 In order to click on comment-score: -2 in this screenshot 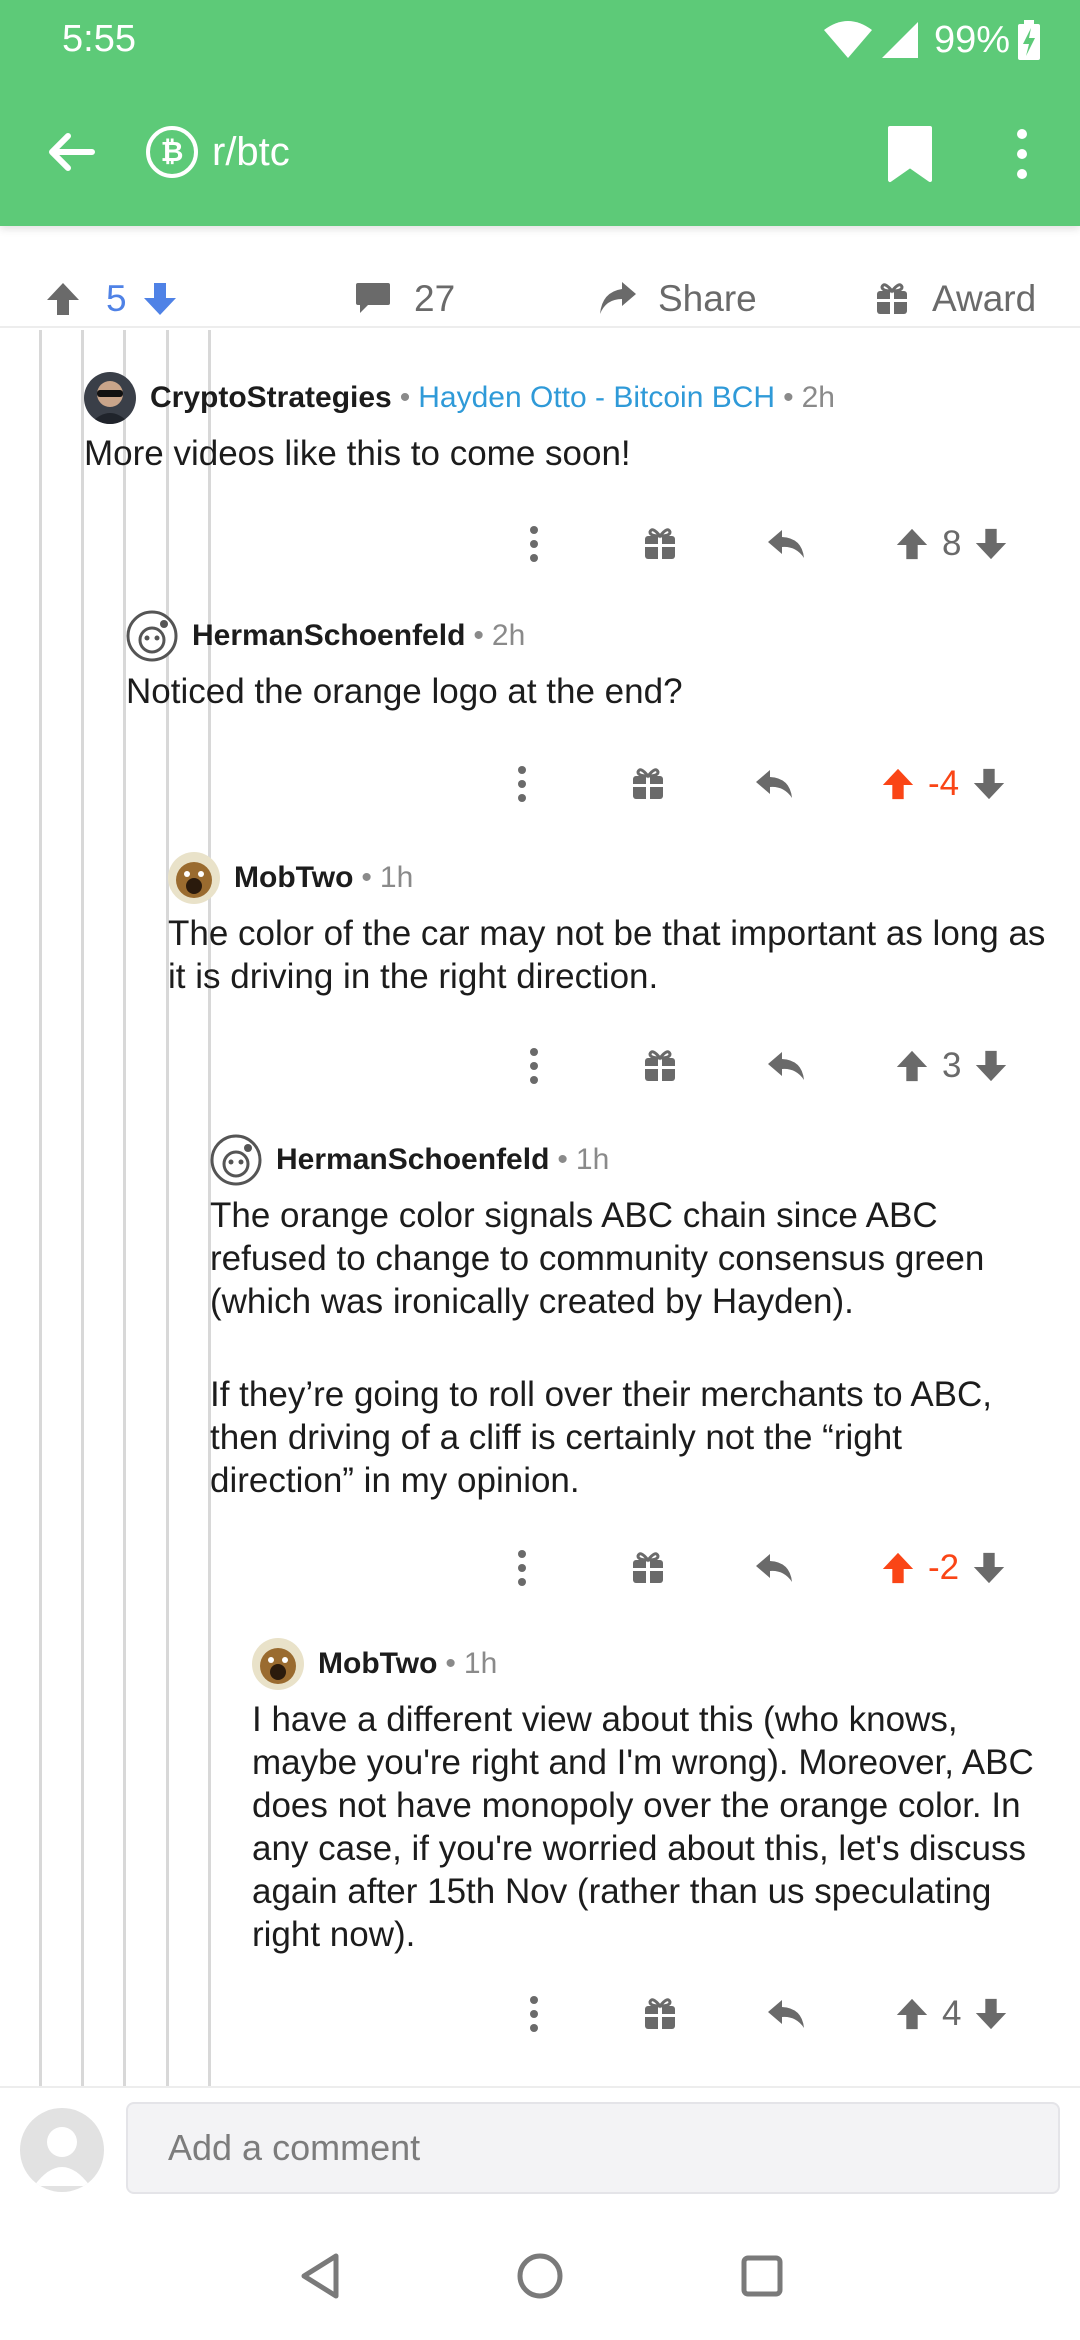, I will do `click(944, 1567)`.